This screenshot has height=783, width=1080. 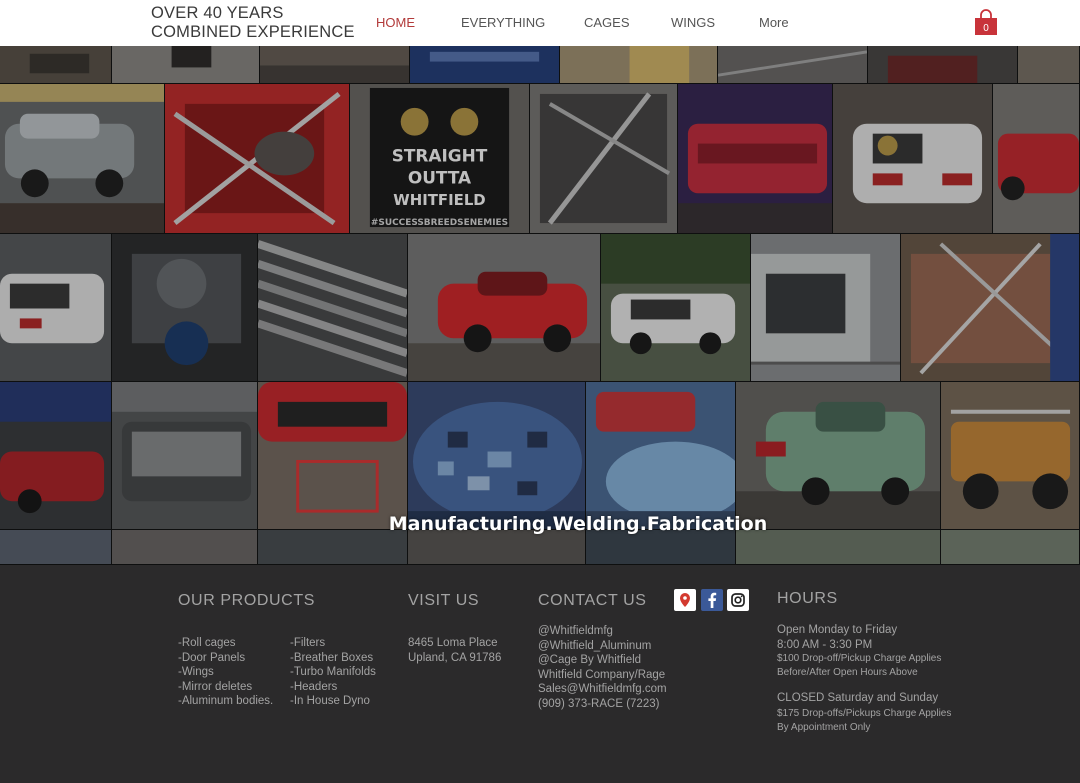 What do you see at coordinates (330, 701) in the screenshot?
I see `product-item: -In House Dyno` at bounding box center [330, 701].